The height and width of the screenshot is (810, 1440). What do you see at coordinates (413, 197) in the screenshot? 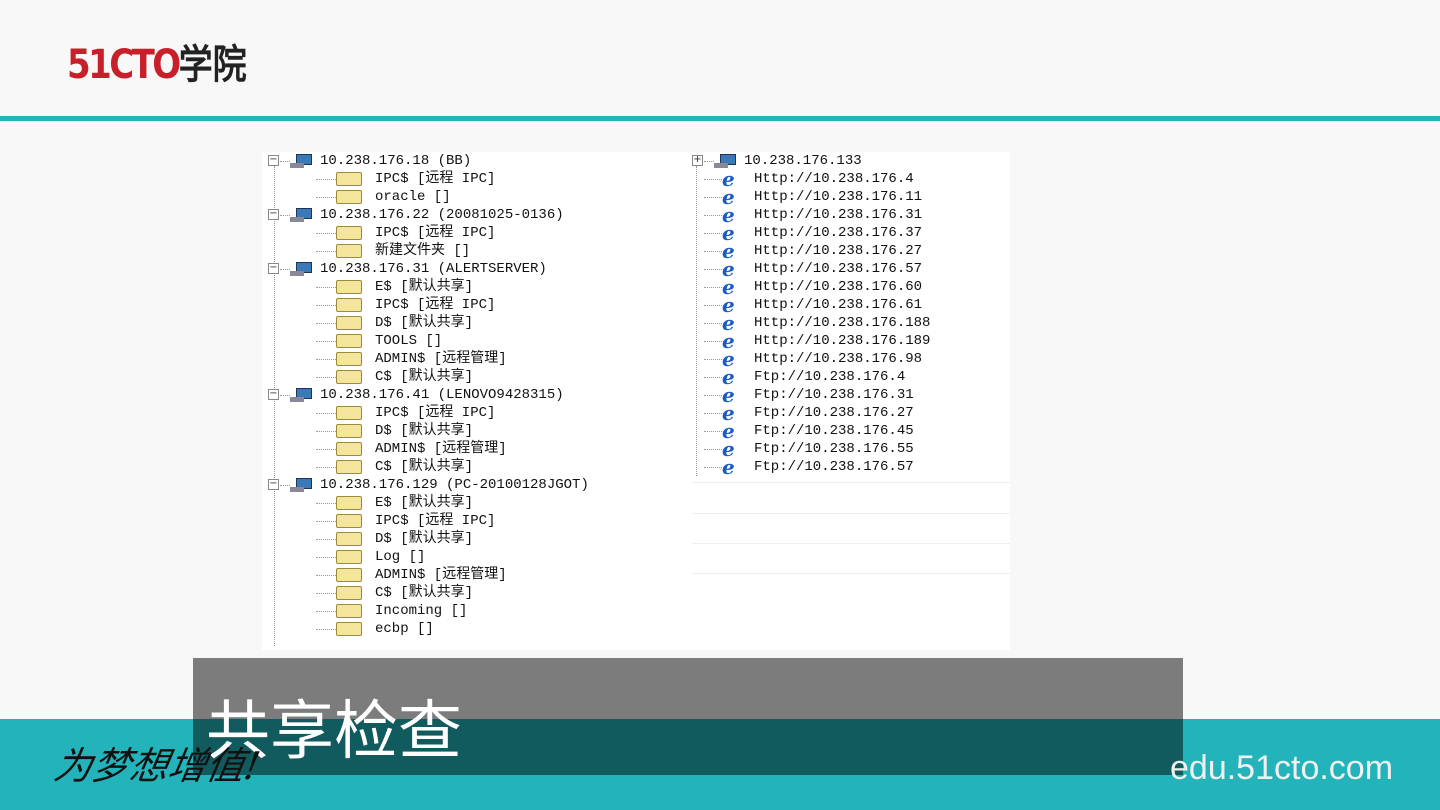
I see `share-label: oracle []` at bounding box center [413, 197].